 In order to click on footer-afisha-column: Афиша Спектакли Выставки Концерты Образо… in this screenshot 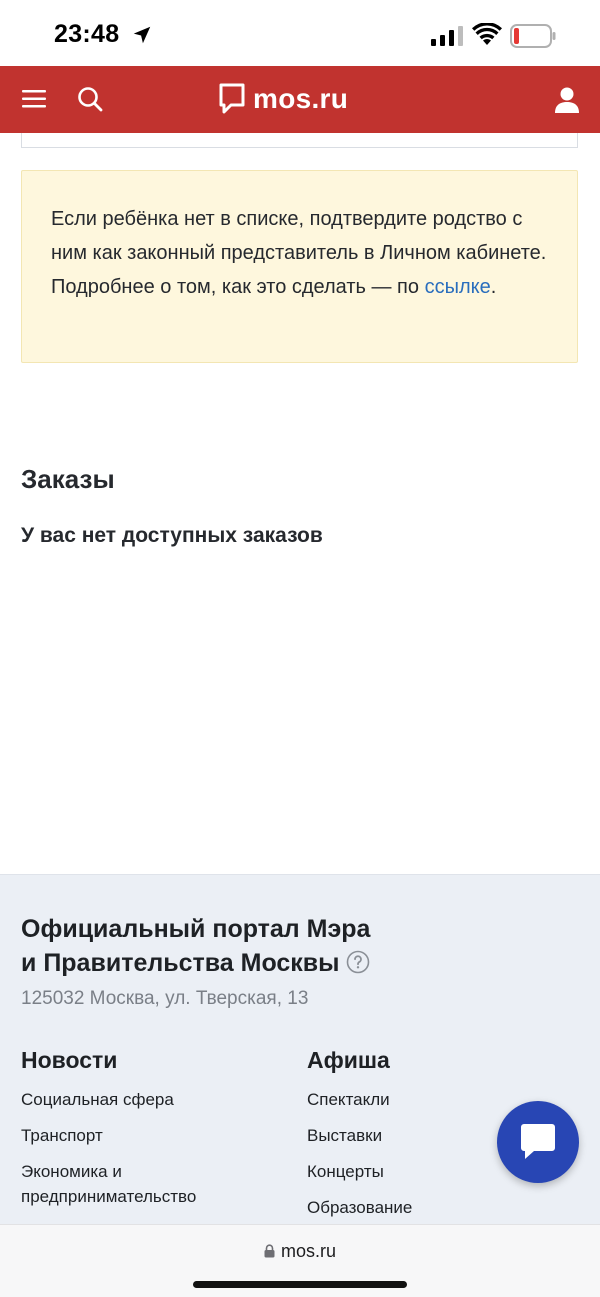, I will do `click(407, 1139)`.